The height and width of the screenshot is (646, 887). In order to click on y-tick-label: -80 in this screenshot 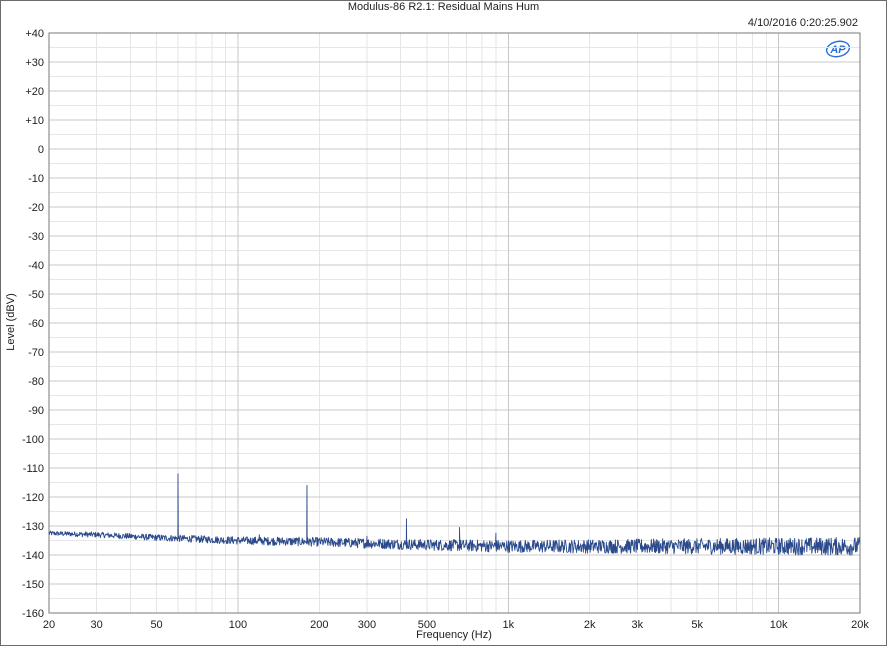, I will do `click(36, 382)`.